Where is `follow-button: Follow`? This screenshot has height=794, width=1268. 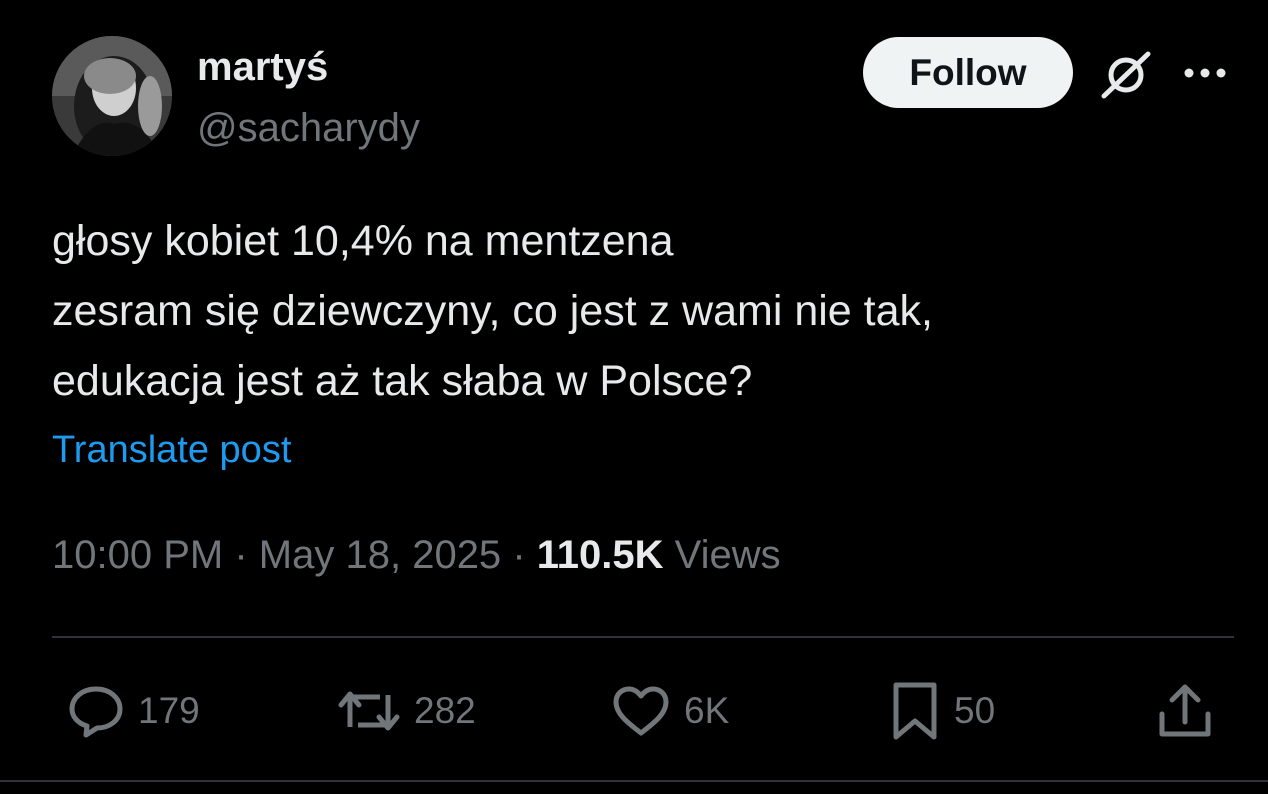
follow-button: Follow is located at coordinates (968, 72).